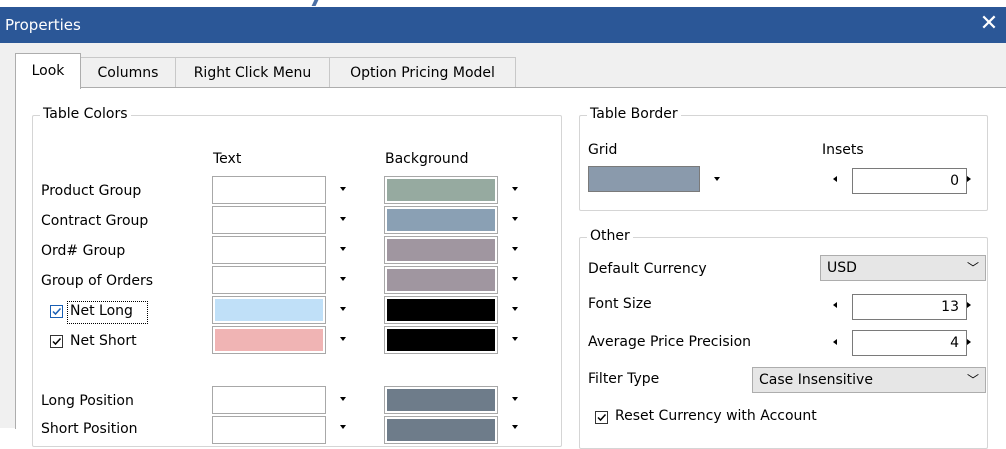 The height and width of the screenshot is (449, 1006). I want to click on average-price-precision-label: Average Price Precision, so click(670, 342).